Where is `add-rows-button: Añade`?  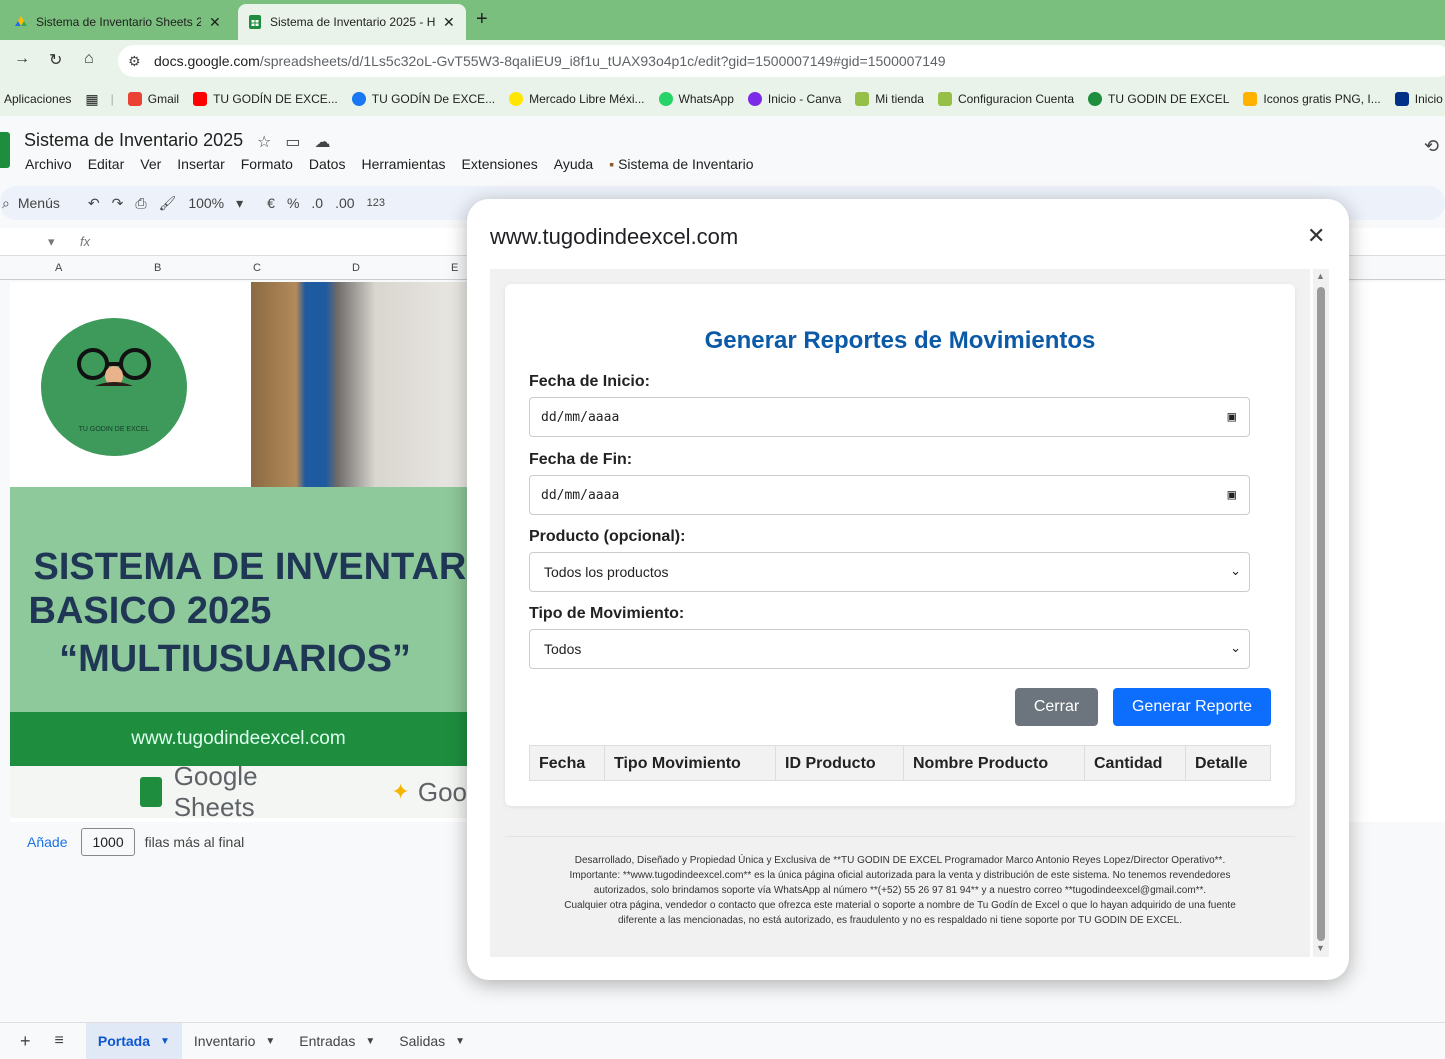 add-rows-button: Añade is located at coordinates (47, 842).